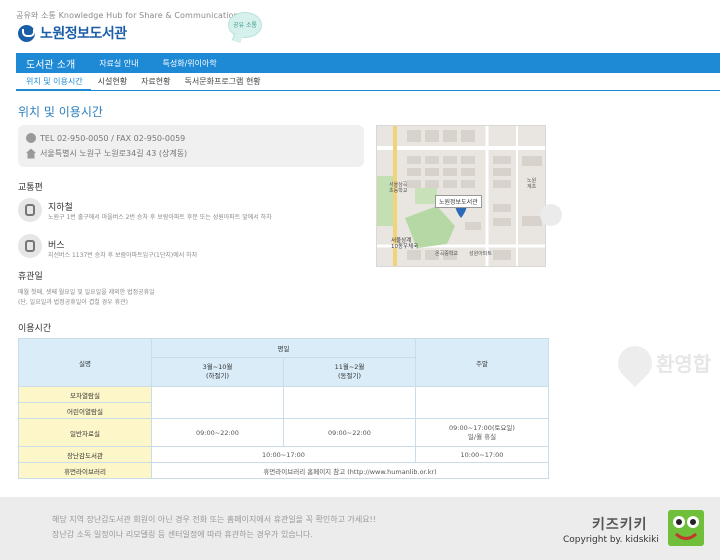 Image resolution: width=720 pixels, height=560 pixels. Describe the element at coordinates (620, 525) in the screenshot. I see `brand-name: 키즈키키` at that location.